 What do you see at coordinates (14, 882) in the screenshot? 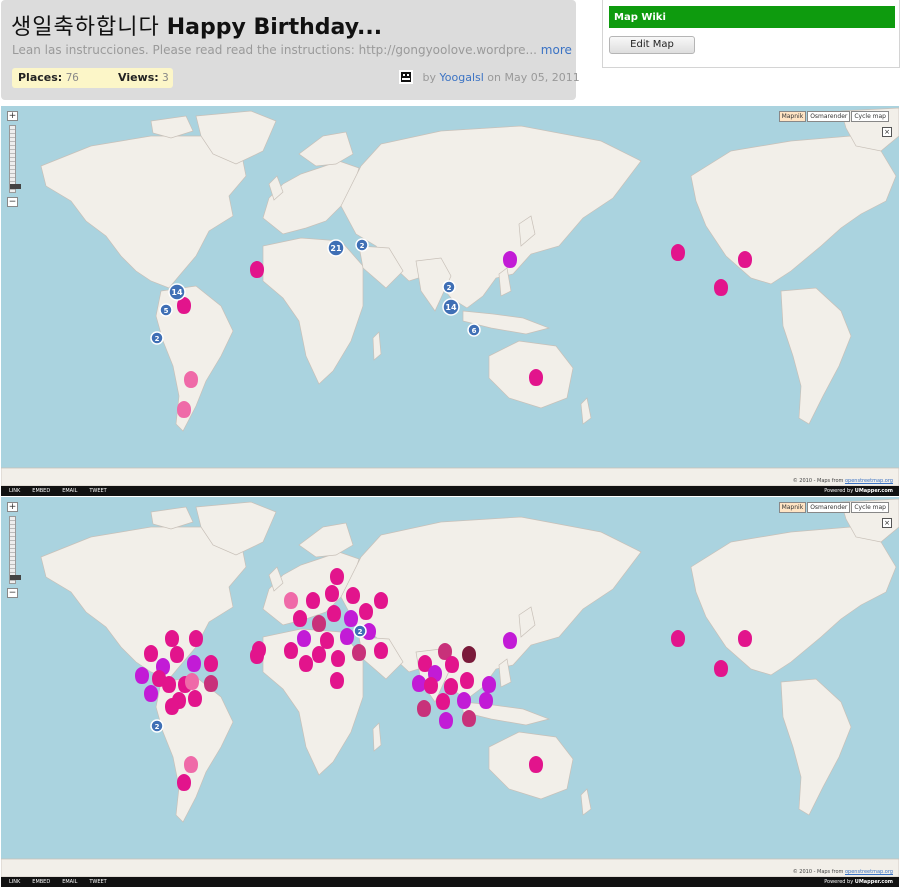
I see `link-button: LINK` at bounding box center [14, 882].